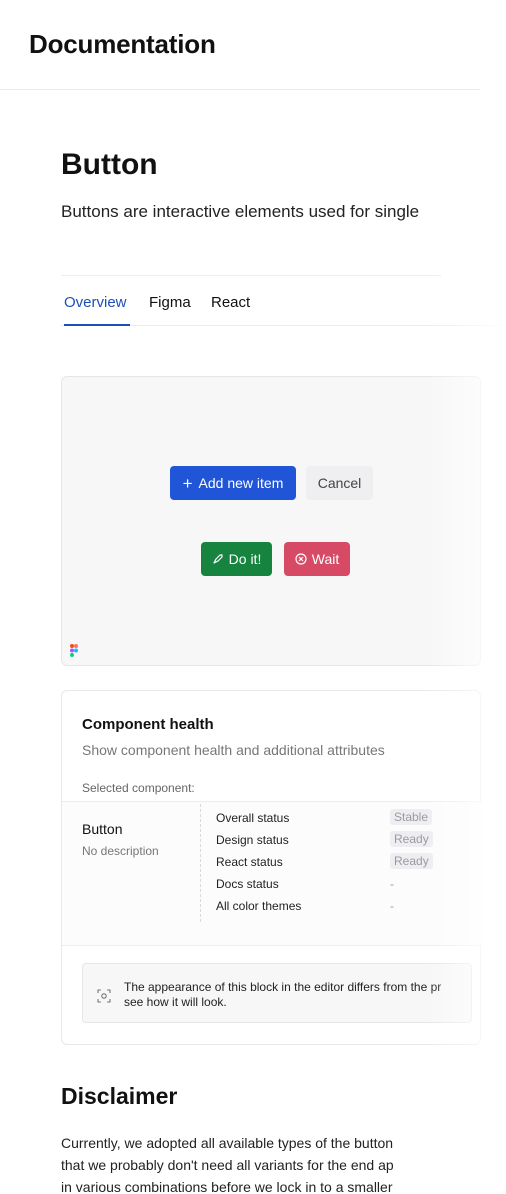 The height and width of the screenshot is (1194, 506). I want to click on plus-icon: +, so click(187, 483).